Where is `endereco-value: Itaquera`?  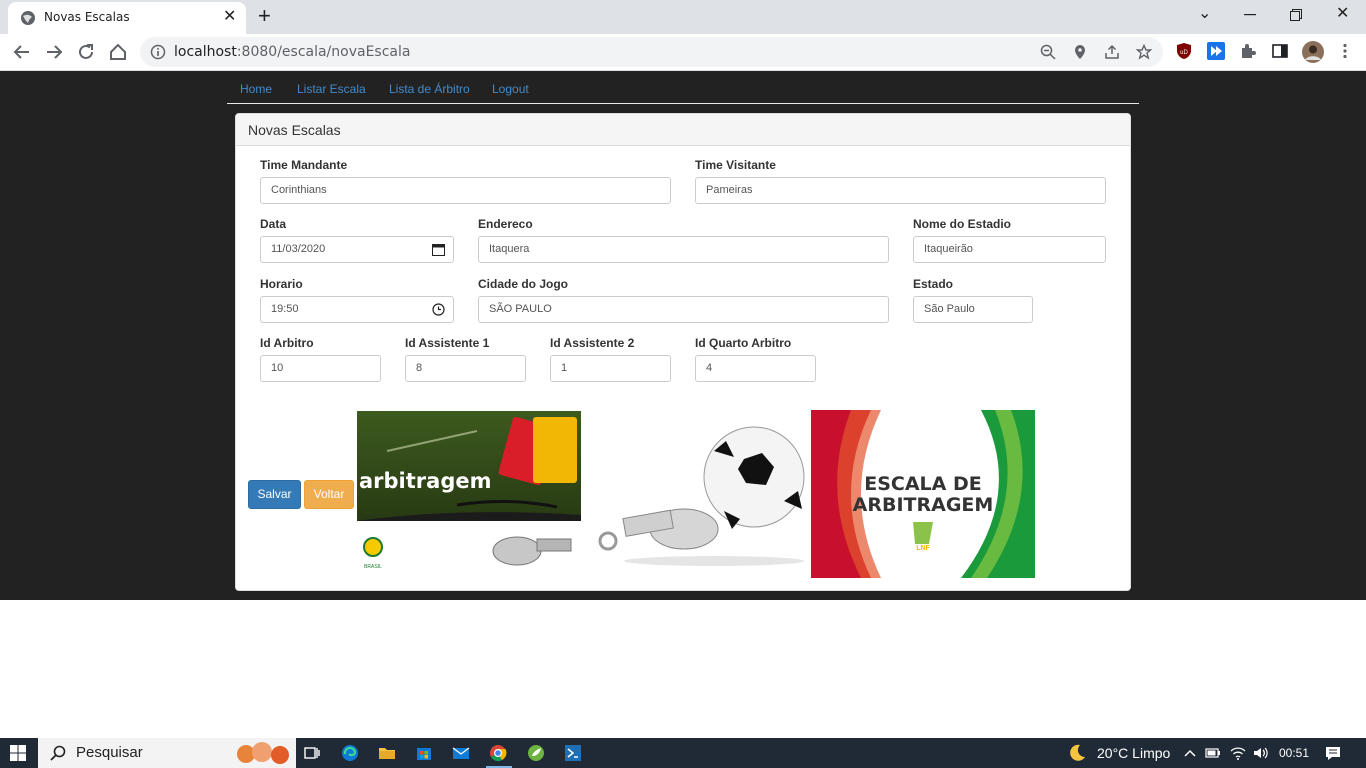
endereco-value: Itaquera is located at coordinates (509, 249).